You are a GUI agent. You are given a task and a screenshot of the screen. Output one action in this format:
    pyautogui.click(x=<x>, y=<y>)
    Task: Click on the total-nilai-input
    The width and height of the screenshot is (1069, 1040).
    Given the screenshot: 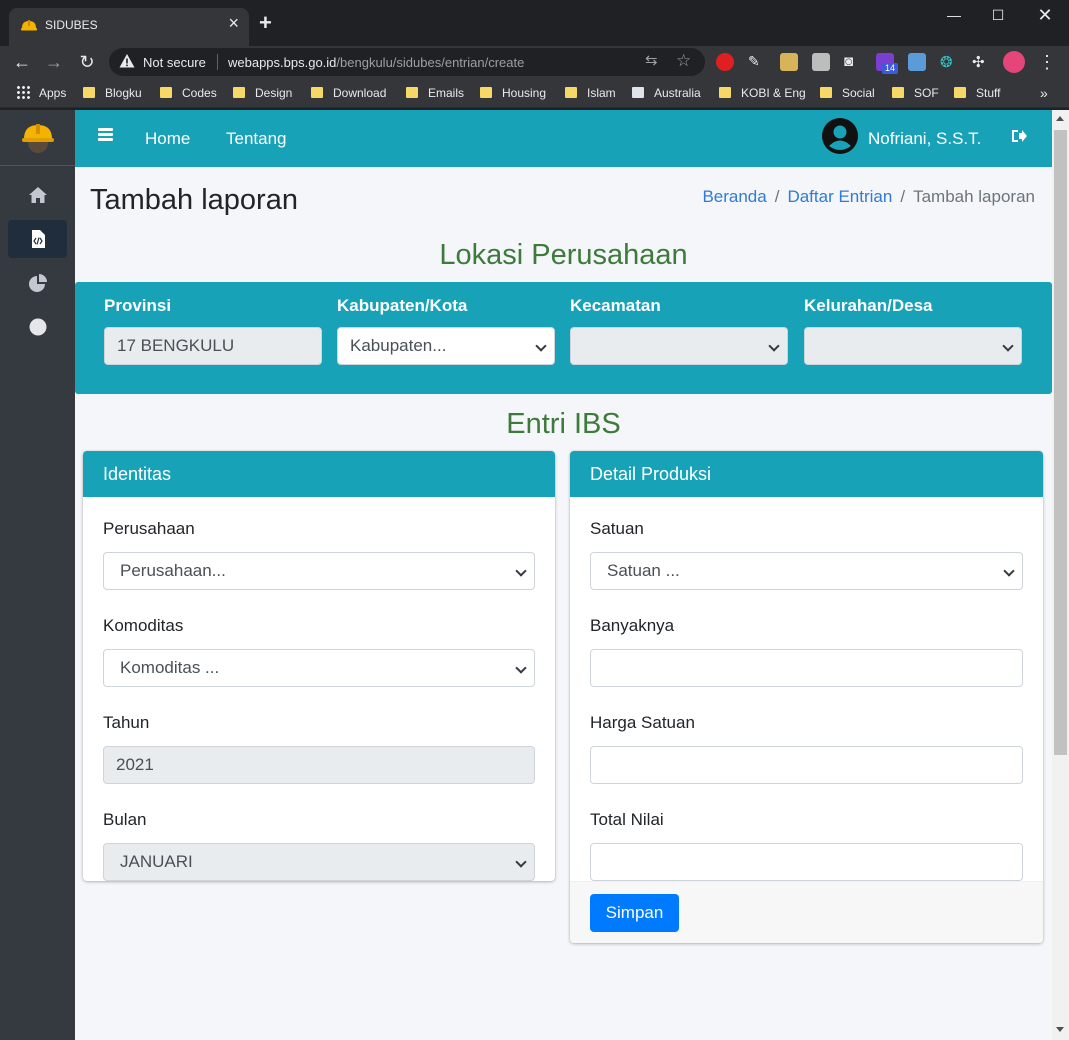 What is the action you would take?
    pyautogui.click(x=806, y=862)
    